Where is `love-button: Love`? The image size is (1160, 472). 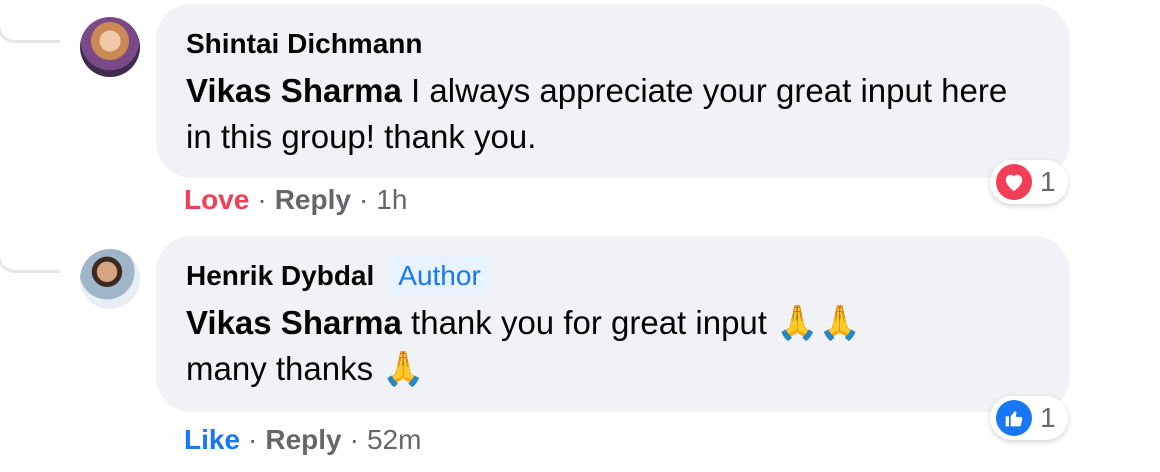
love-button: Love is located at coordinates (216, 200).